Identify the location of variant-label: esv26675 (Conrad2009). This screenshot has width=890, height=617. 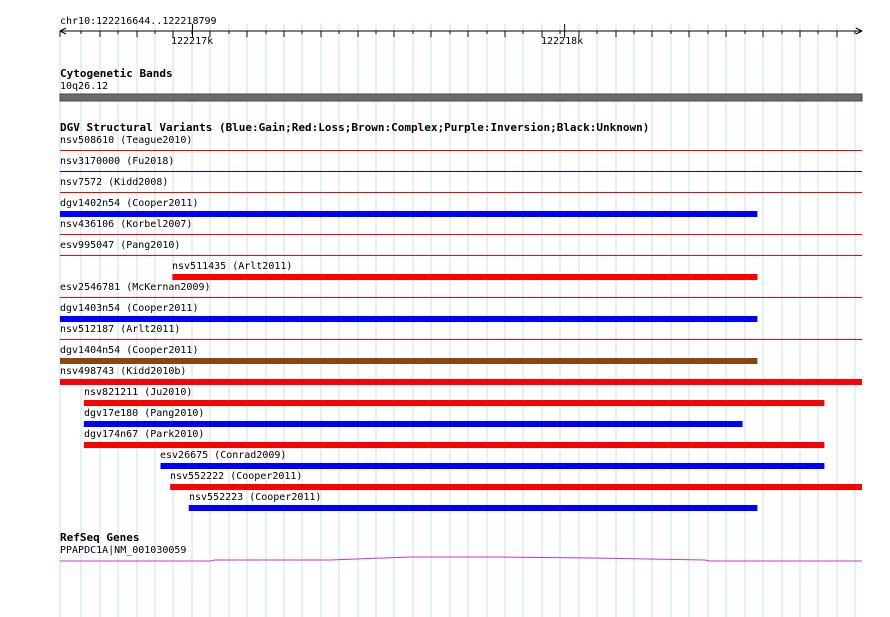
(223, 455).